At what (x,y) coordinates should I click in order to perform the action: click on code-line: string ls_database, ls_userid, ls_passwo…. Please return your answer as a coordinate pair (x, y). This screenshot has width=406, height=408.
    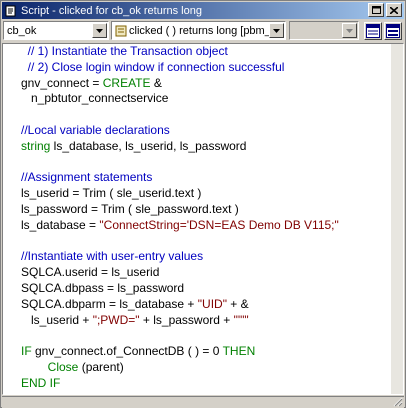
    Looking at the image, I should click on (197, 147).